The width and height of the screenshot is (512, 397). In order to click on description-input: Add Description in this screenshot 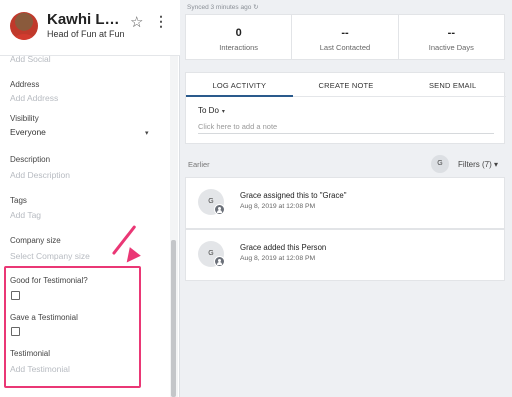, I will do `click(40, 175)`.